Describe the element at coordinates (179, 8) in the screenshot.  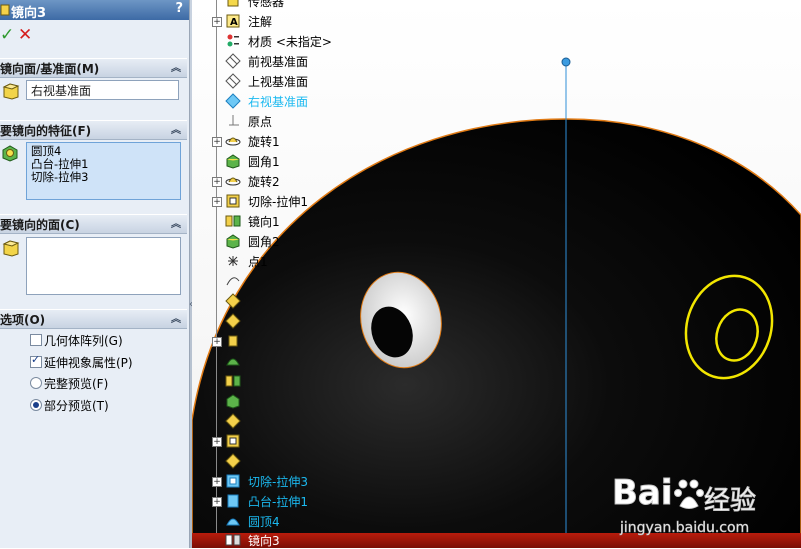
I see `help-button: ?` at that location.